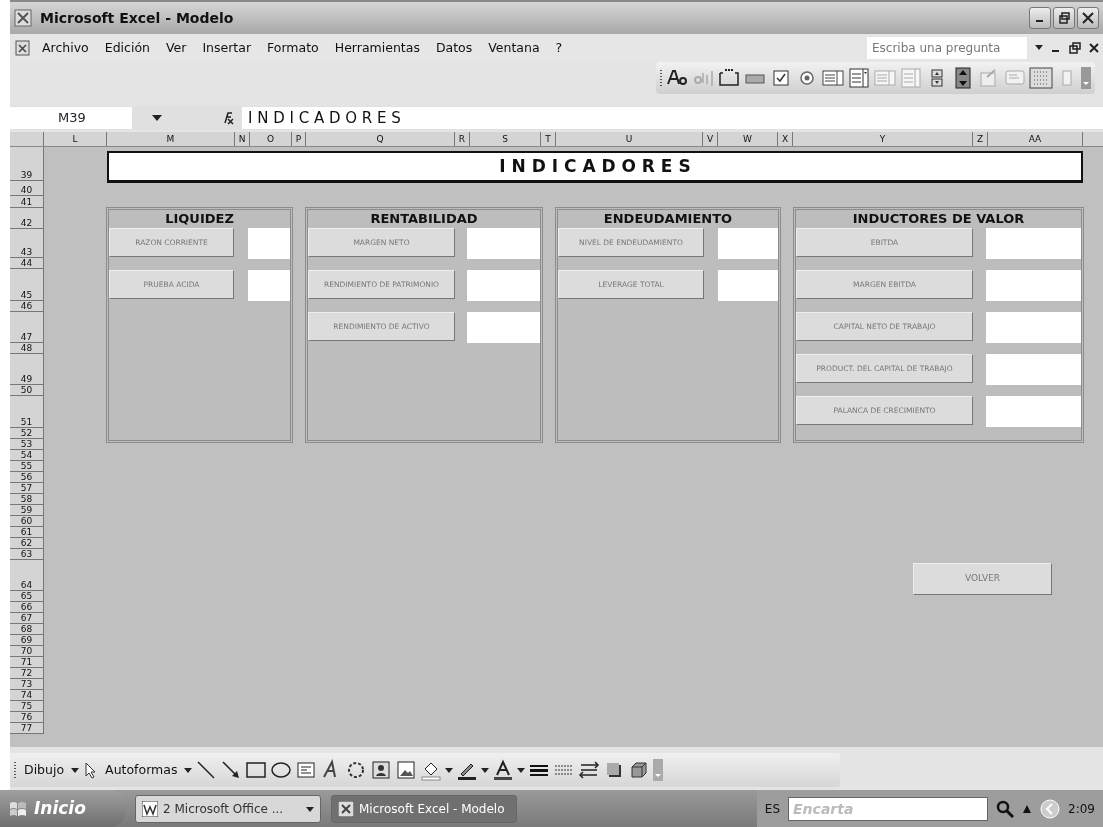 This screenshot has height=827, width=1103. I want to click on expand-icon, so click(1027, 808).